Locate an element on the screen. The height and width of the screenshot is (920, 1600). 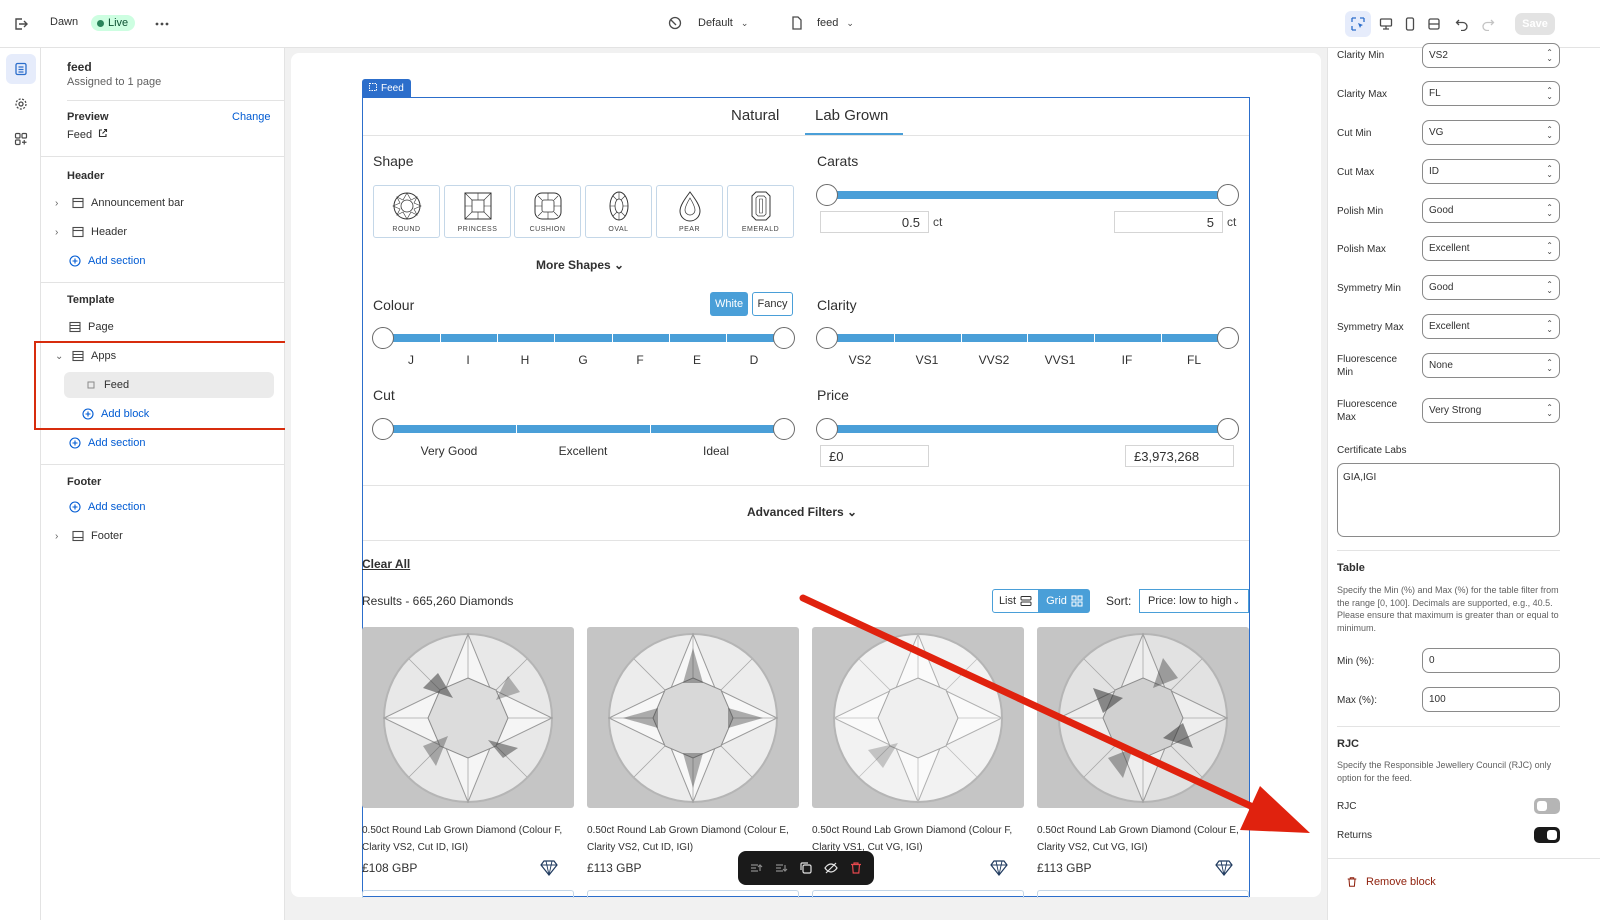
page-title: feed is located at coordinates (79, 67).